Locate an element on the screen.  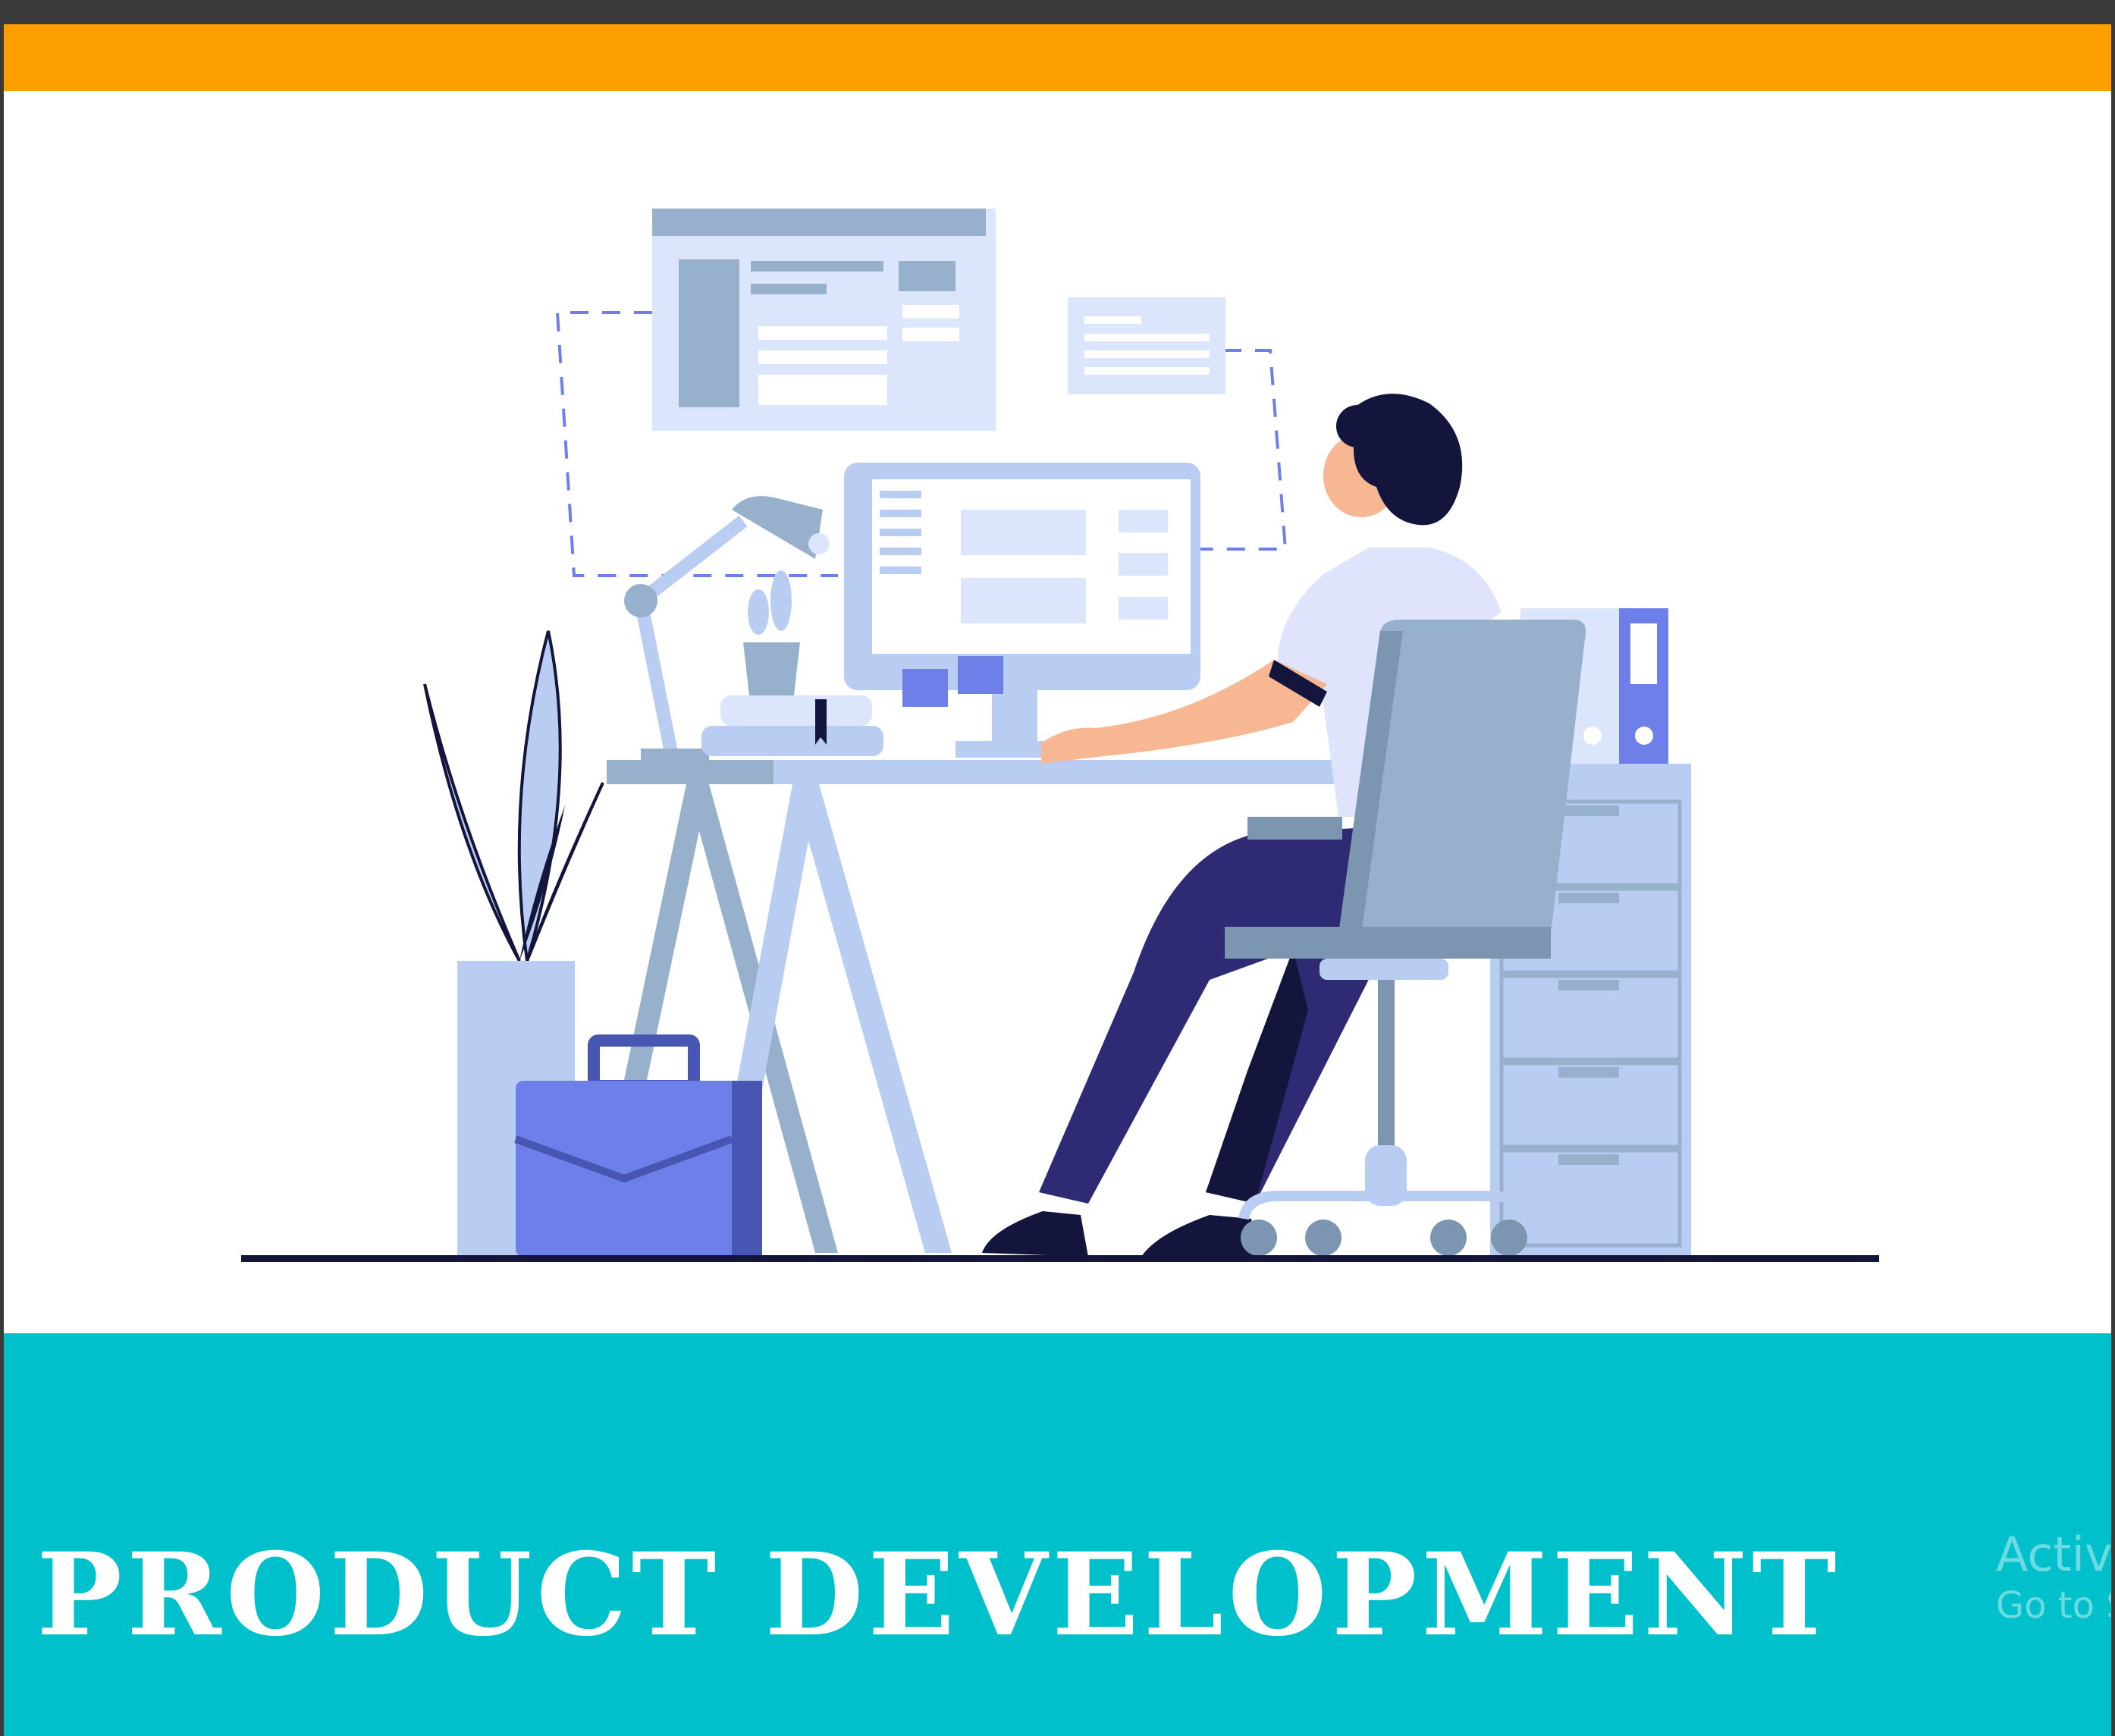
floor-line is located at coordinates (1060, 1258).